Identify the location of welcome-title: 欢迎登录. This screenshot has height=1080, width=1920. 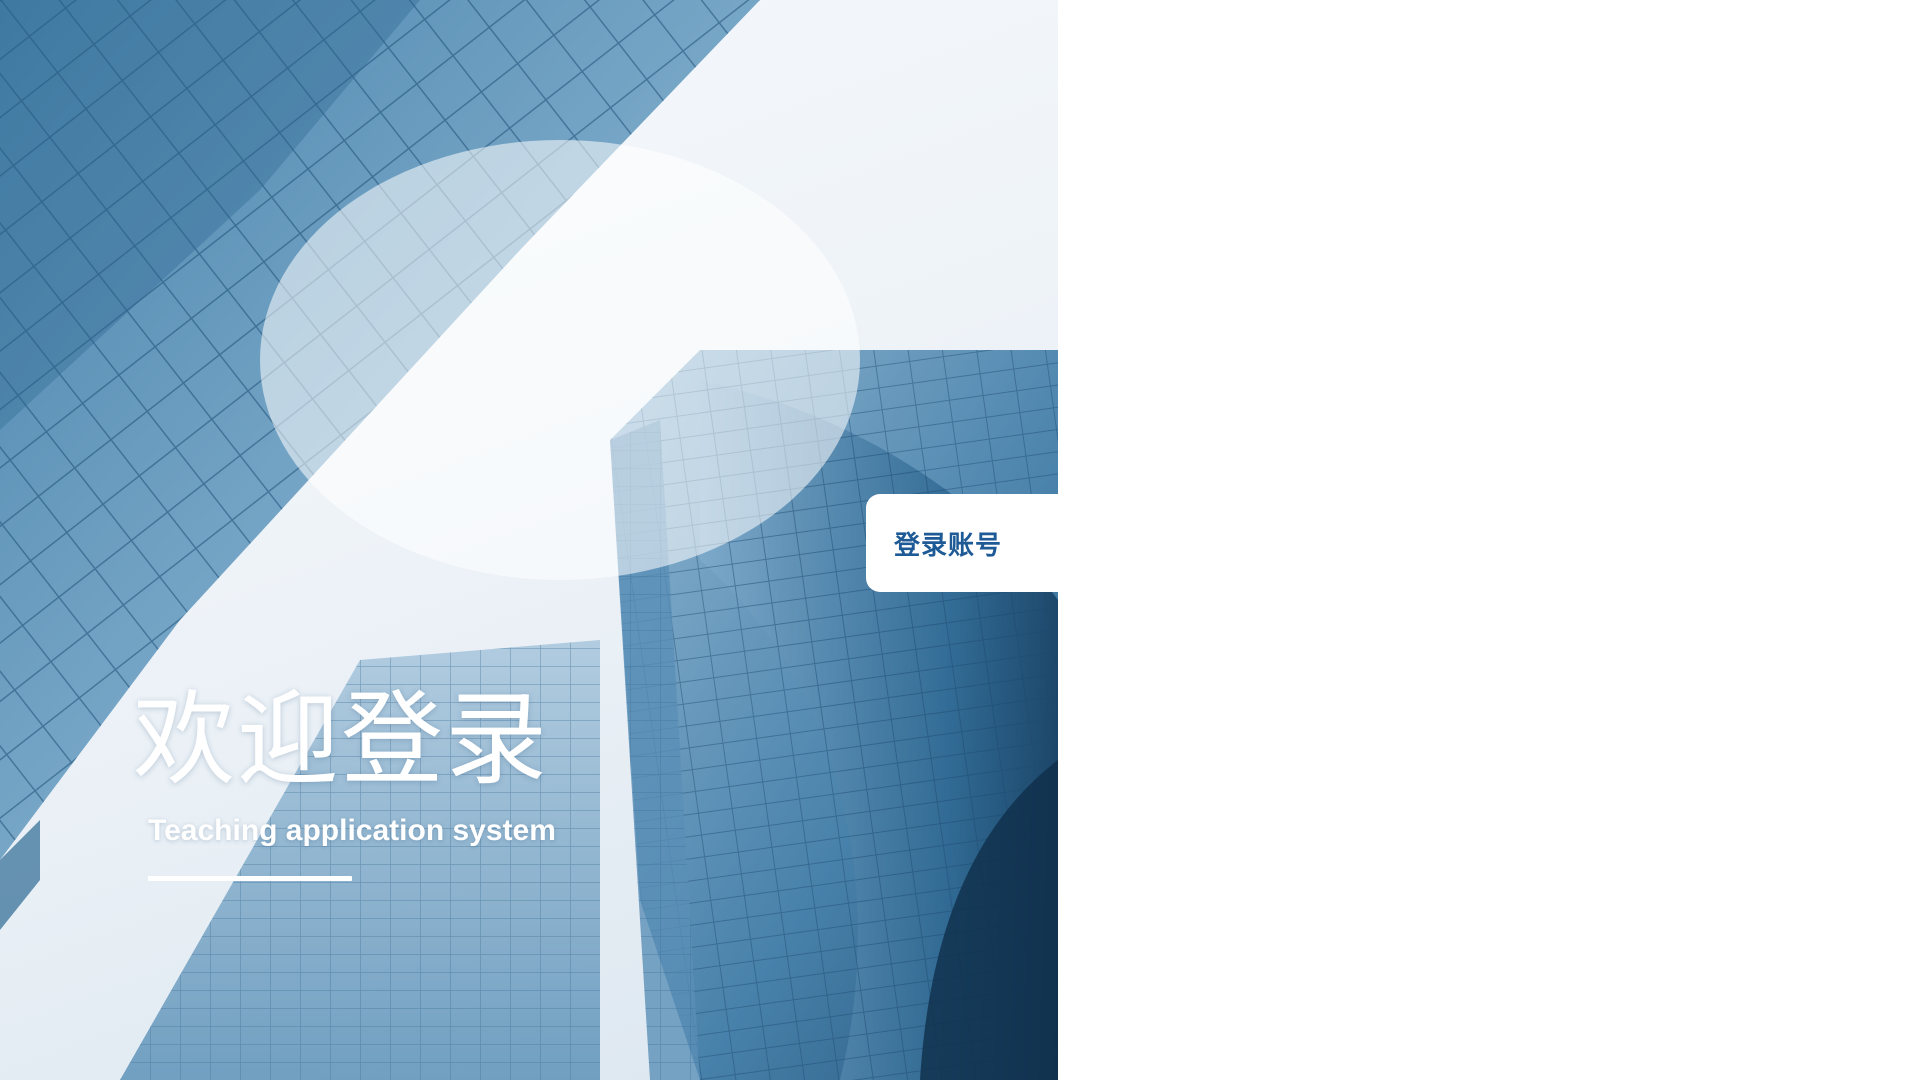
(341, 740).